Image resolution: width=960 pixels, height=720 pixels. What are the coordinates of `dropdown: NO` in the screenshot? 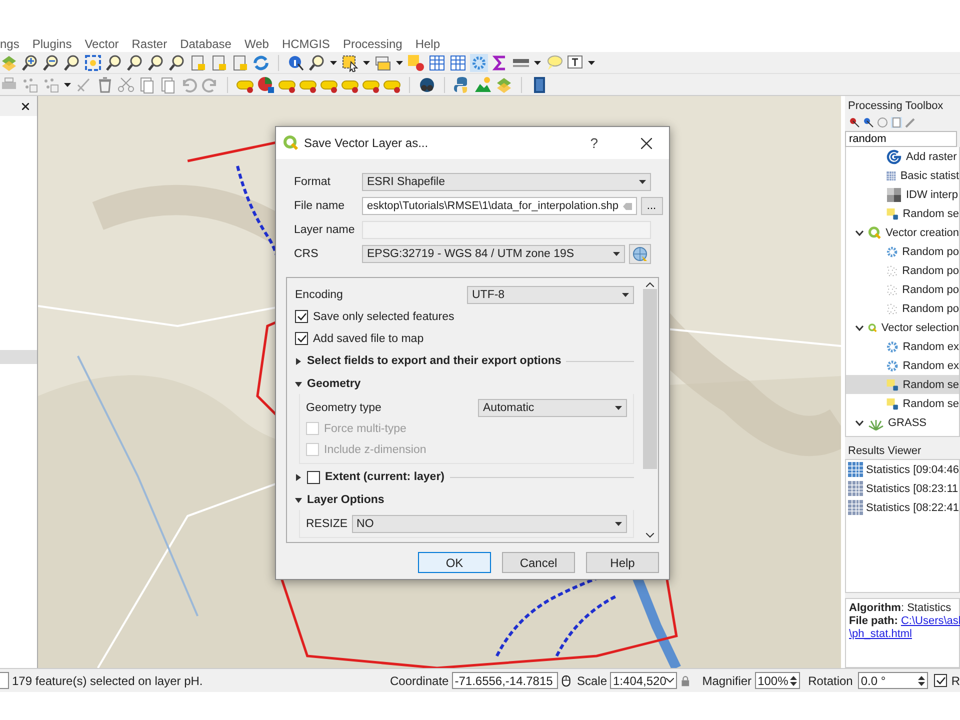 It's located at (489, 523).